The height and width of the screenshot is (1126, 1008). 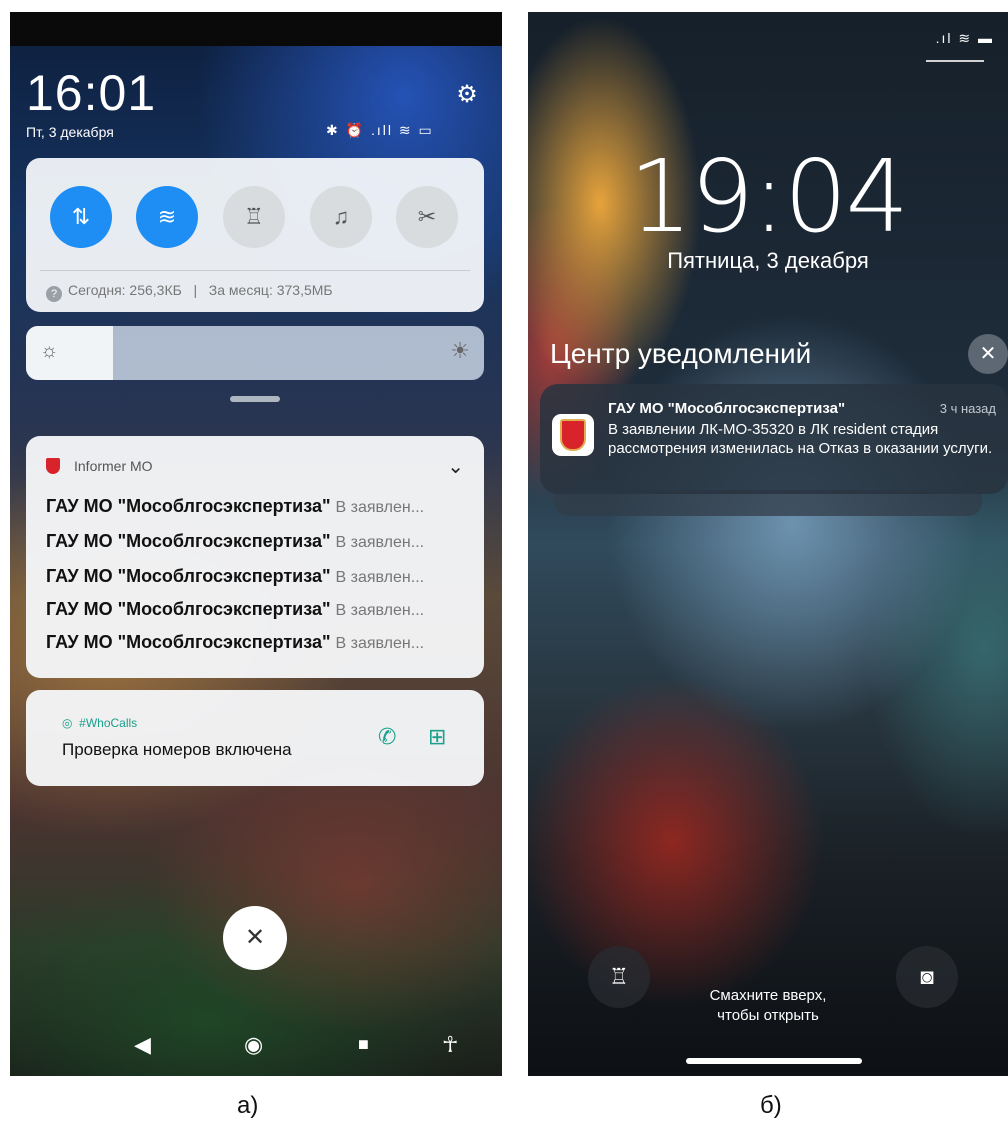 What do you see at coordinates (54, 294) in the screenshot?
I see `help-icon: ?` at bounding box center [54, 294].